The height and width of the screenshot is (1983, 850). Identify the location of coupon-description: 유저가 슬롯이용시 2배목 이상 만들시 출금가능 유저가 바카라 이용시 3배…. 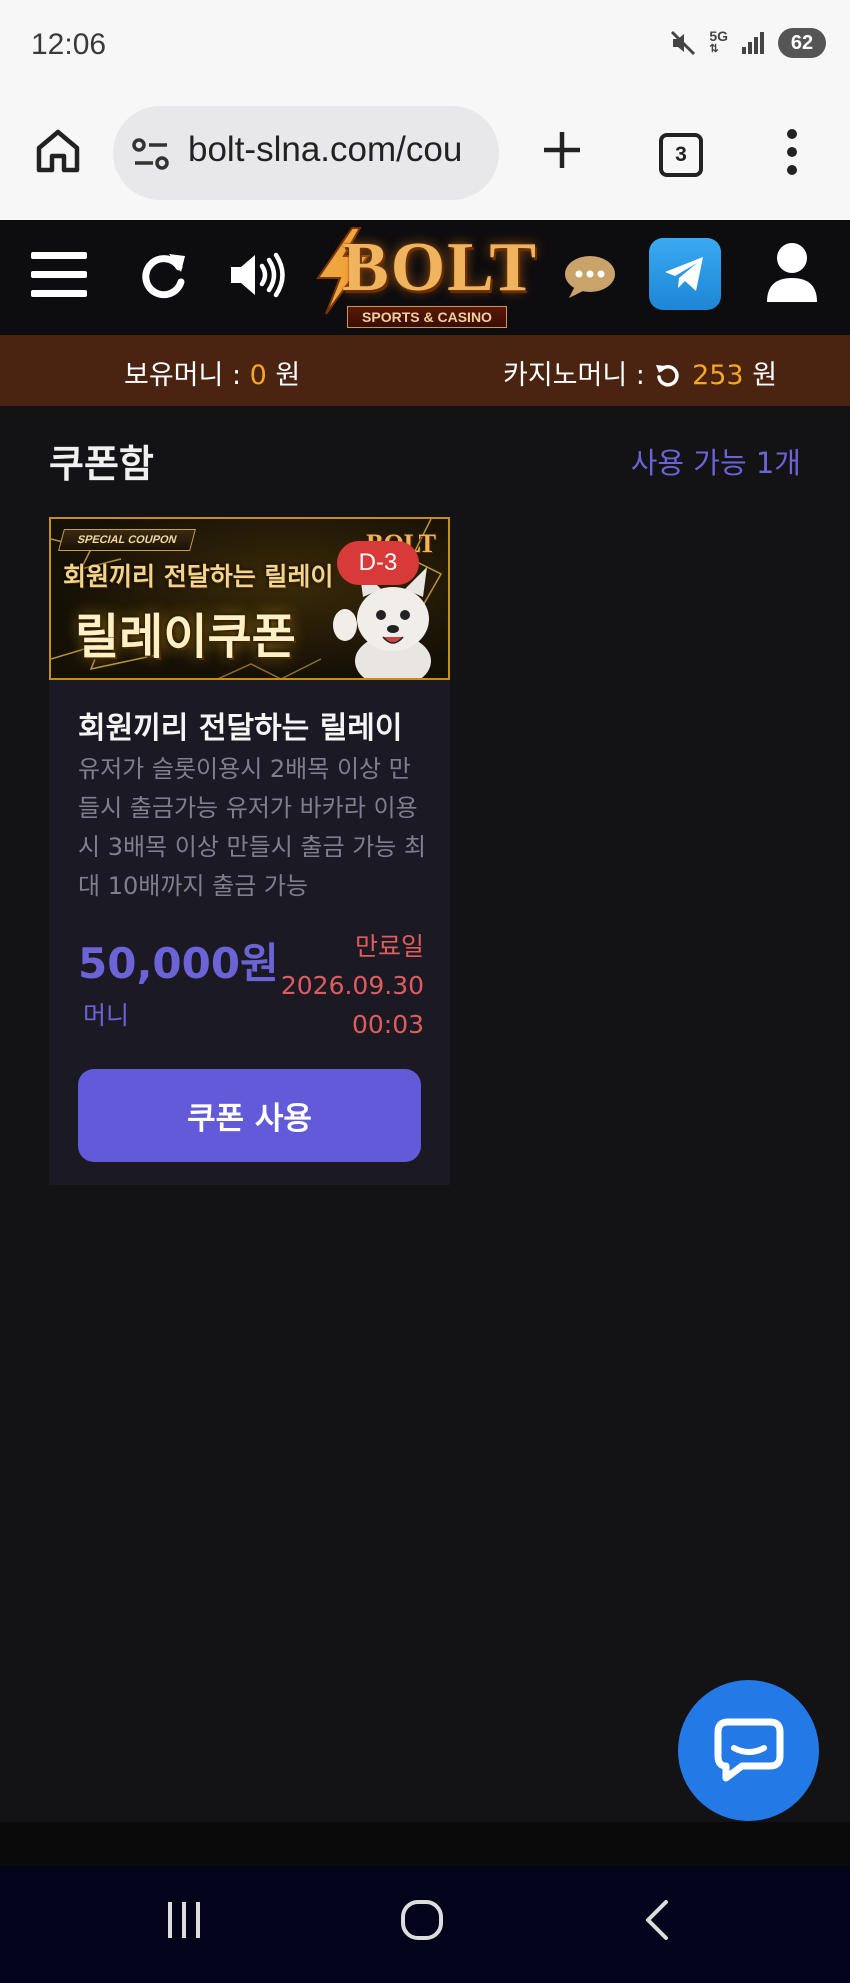
(252, 827).